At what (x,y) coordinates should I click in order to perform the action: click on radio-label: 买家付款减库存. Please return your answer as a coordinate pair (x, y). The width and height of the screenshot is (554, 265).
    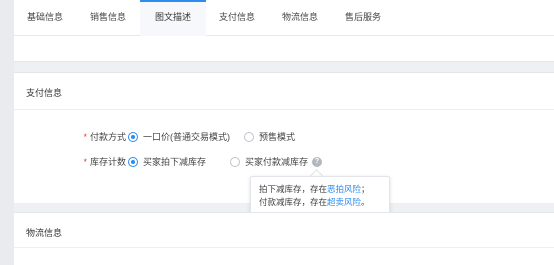
    Looking at the image, I should click on (277, 162).